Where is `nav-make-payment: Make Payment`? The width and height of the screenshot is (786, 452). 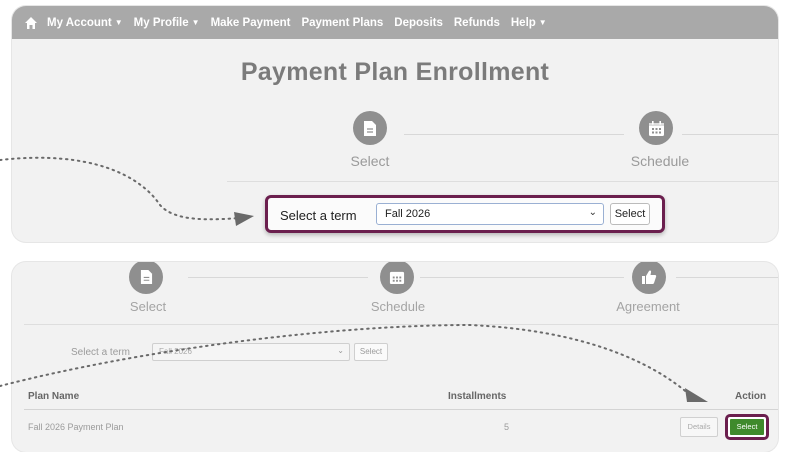 nav-make-payment: Make Payment is located at coordinates (251, 23).